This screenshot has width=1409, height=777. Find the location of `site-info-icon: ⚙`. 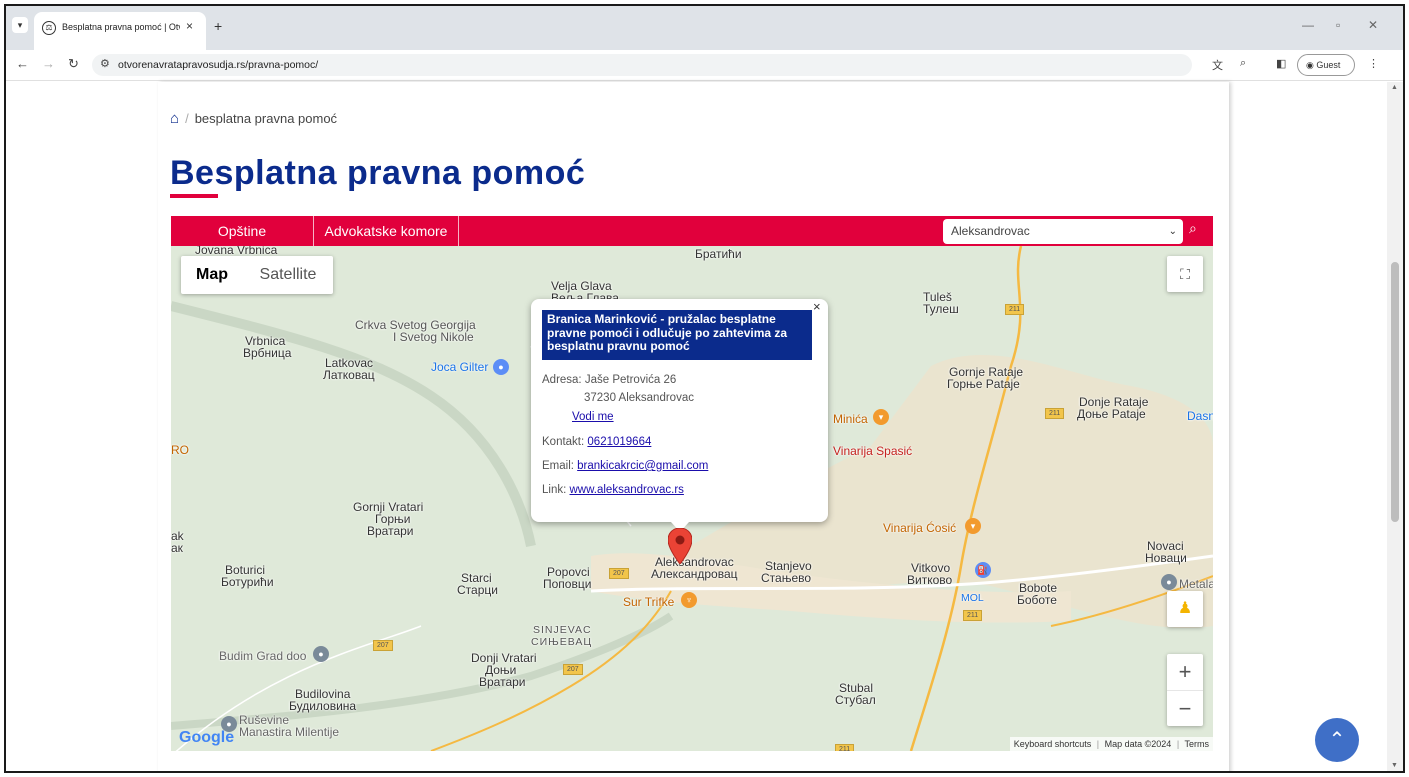

site-info-icon: ⚙ is located at coordinates (105, 63).